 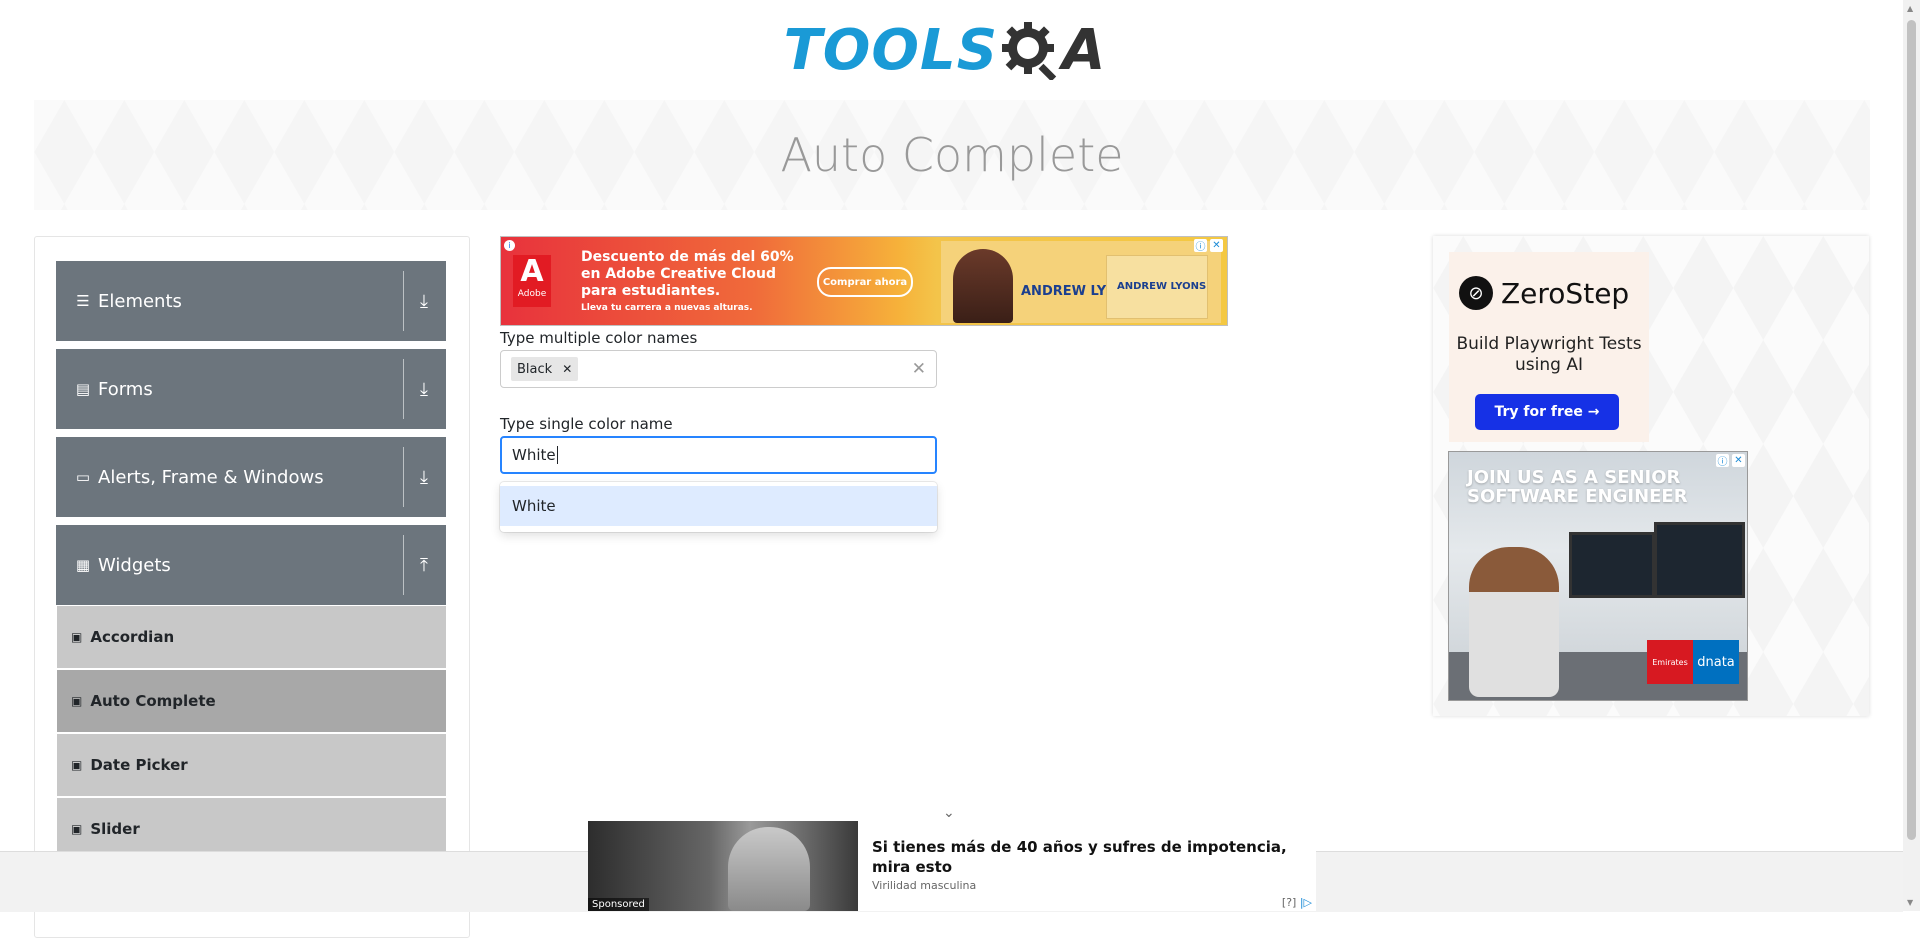 I want to click on sidebar-item-auto-complete: ▣ Auto Complete, so click(x=251, y=701).